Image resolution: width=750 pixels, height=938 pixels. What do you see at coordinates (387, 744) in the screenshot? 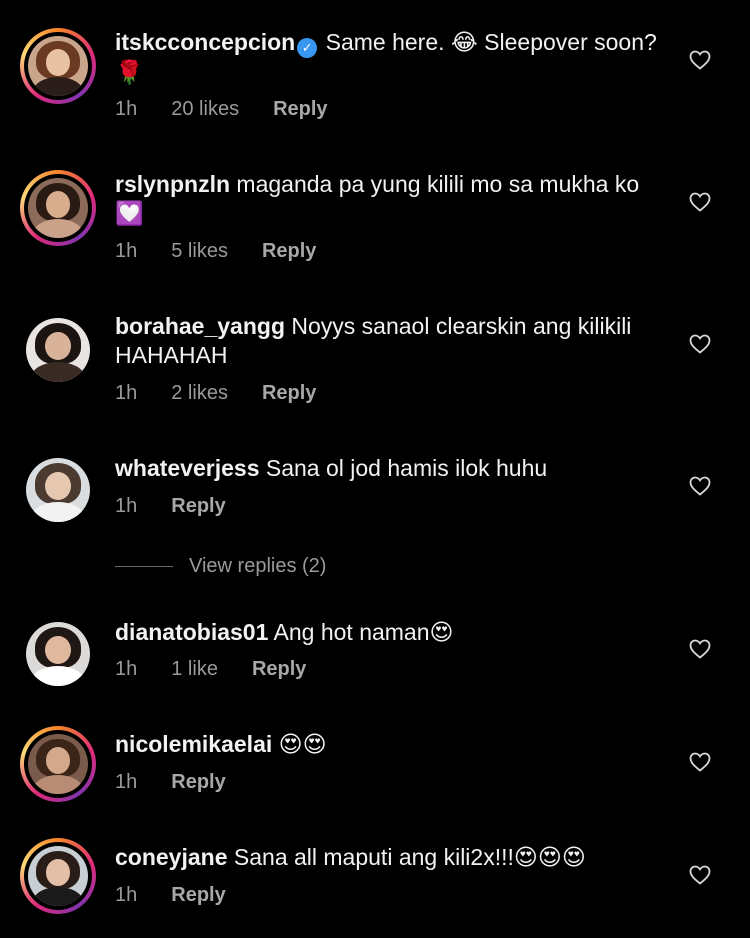
I see `comment-text: nicolemikaelai 😍😍` at bounding box center [387, 744].